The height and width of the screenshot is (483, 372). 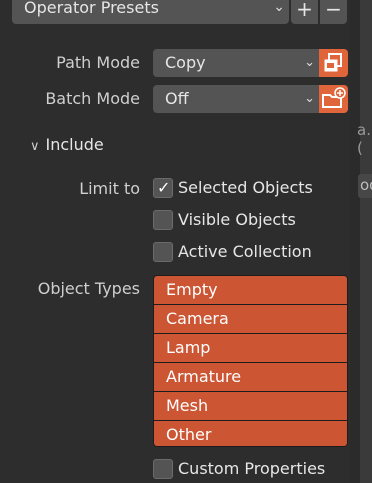 I want to click on copy-files-icon, so click(x=333, y=62).